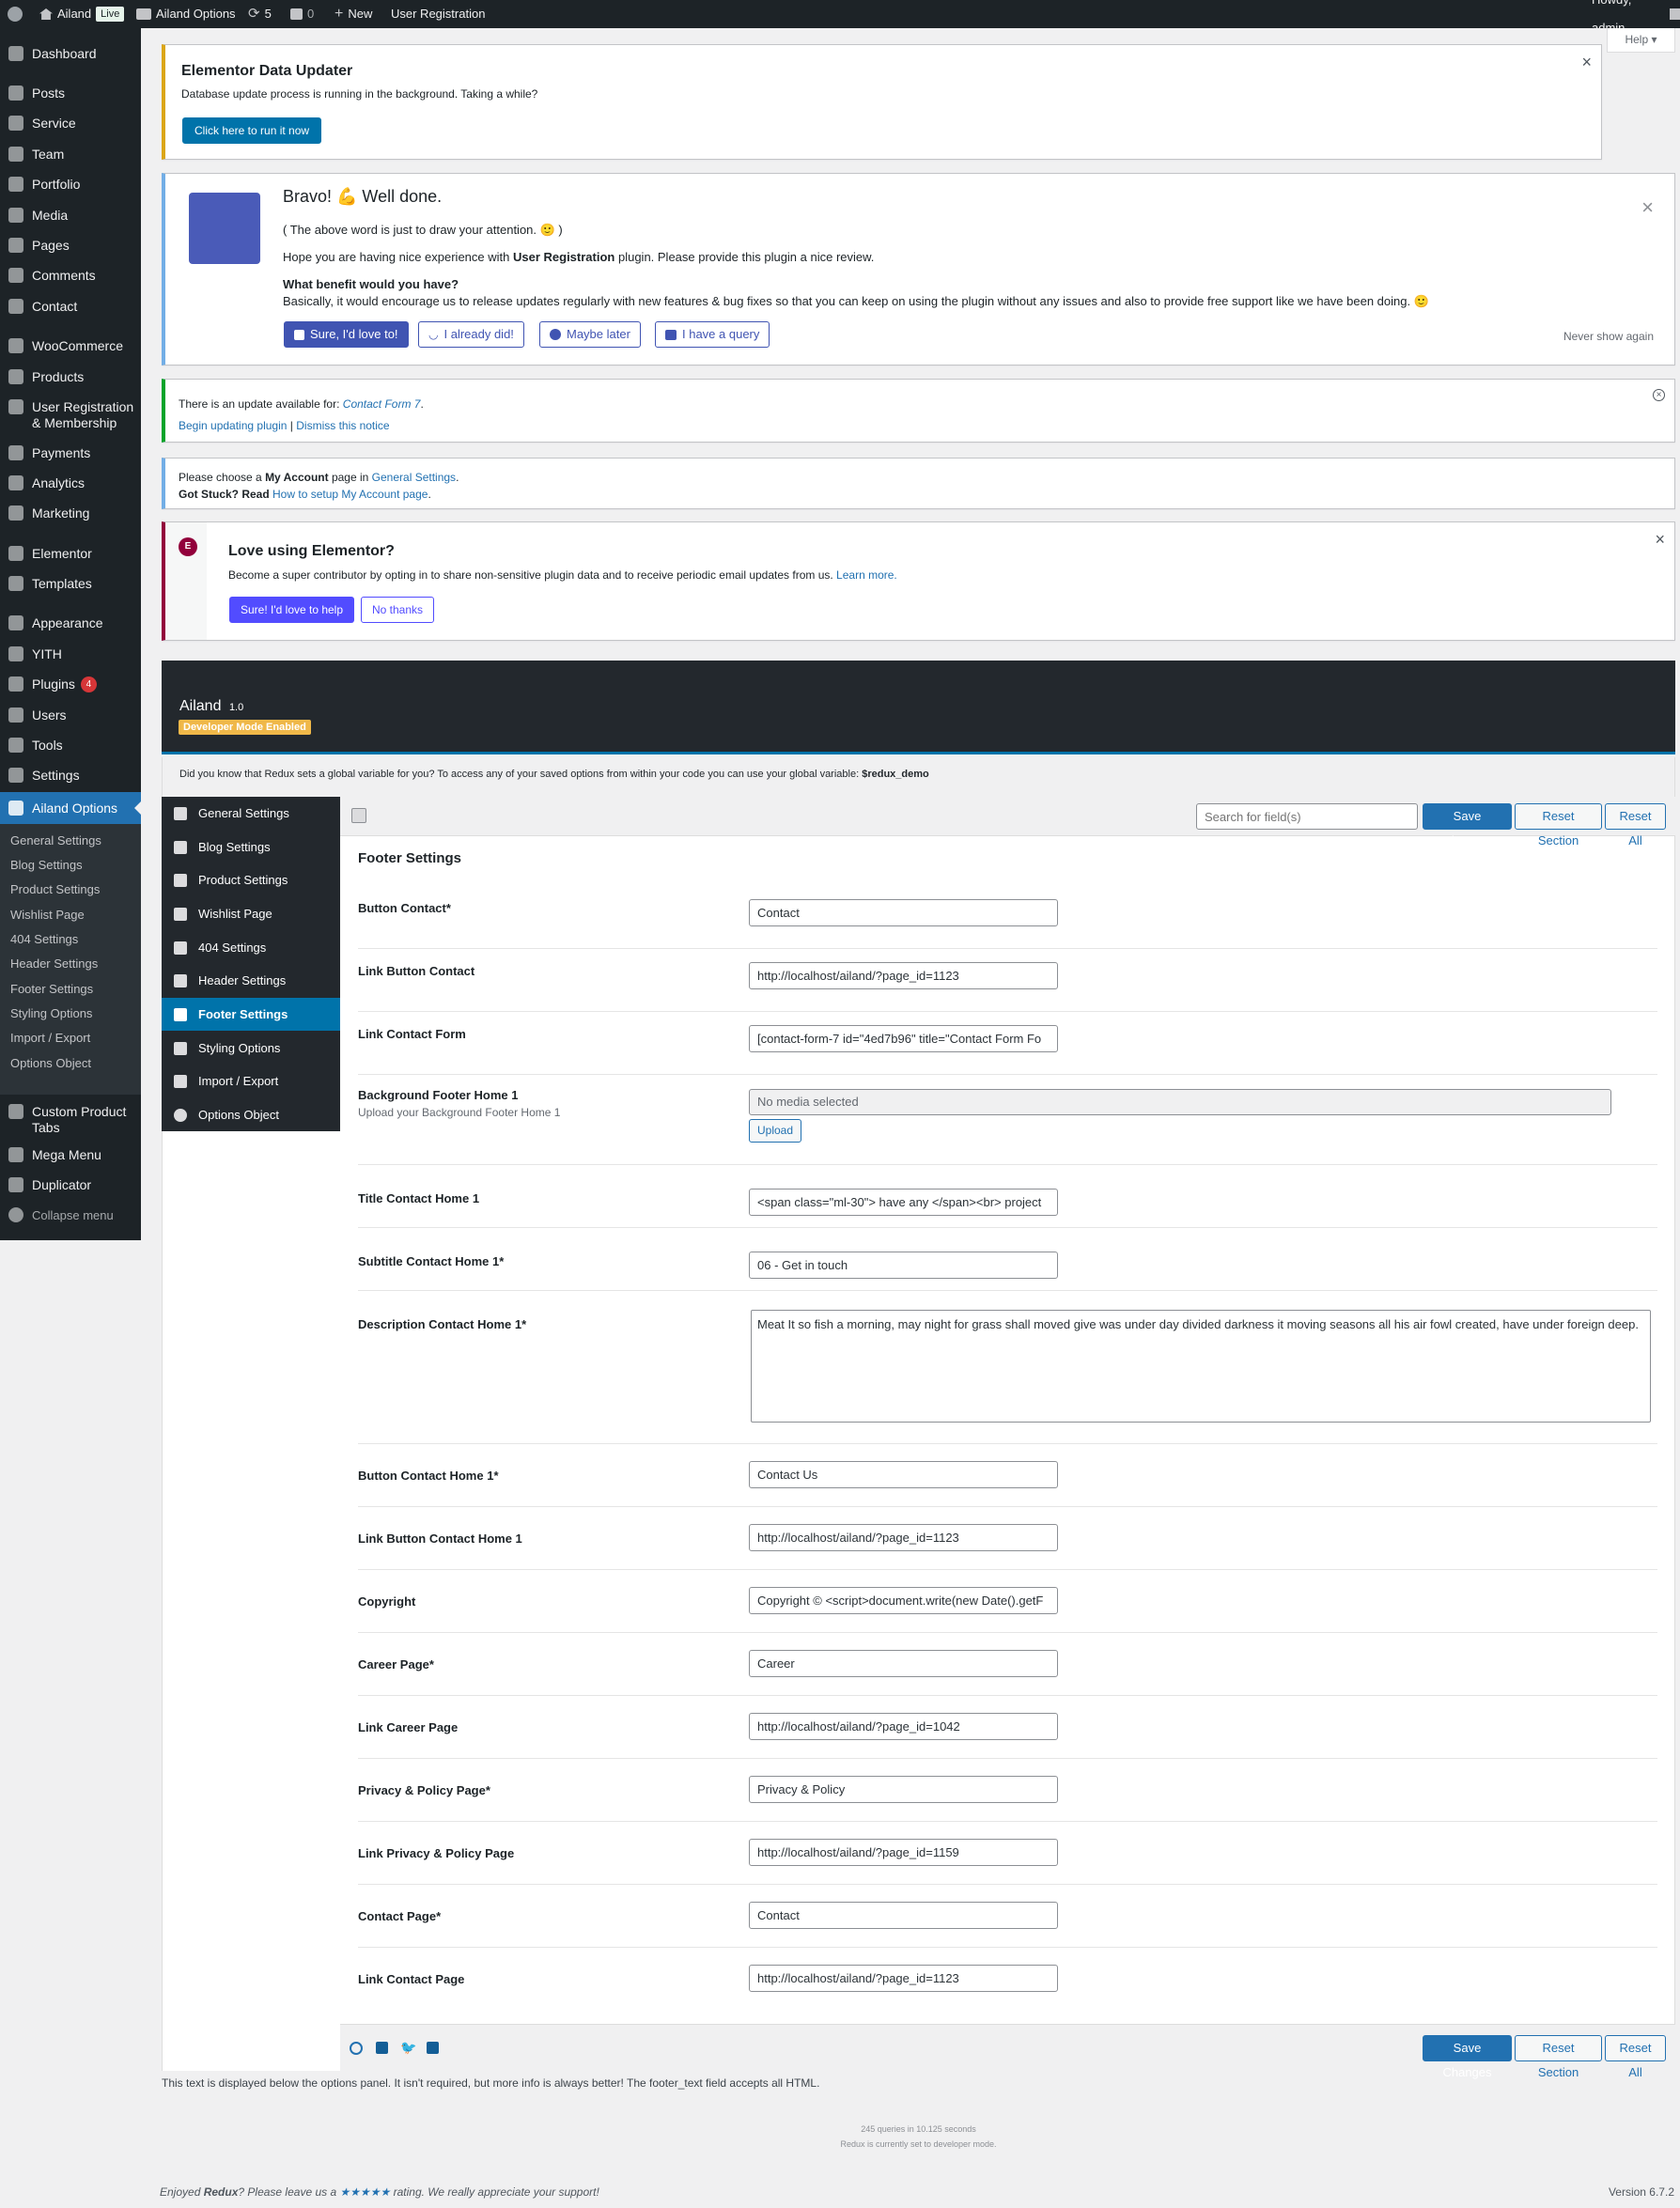 The height and width of the screenshot is (2208, 1680). Describe the element at coordinates (903, 1789) in the screenshot. I see `privacy-page-input: Privacy & Policy` at that location.